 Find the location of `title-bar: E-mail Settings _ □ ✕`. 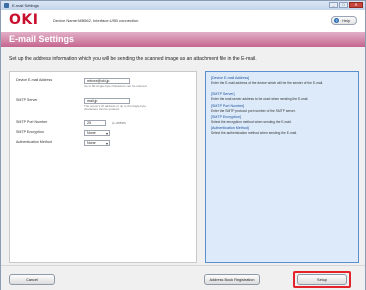

title-bar: E-mail Settings _ □ ✕ is located at coordinates (183, 5).